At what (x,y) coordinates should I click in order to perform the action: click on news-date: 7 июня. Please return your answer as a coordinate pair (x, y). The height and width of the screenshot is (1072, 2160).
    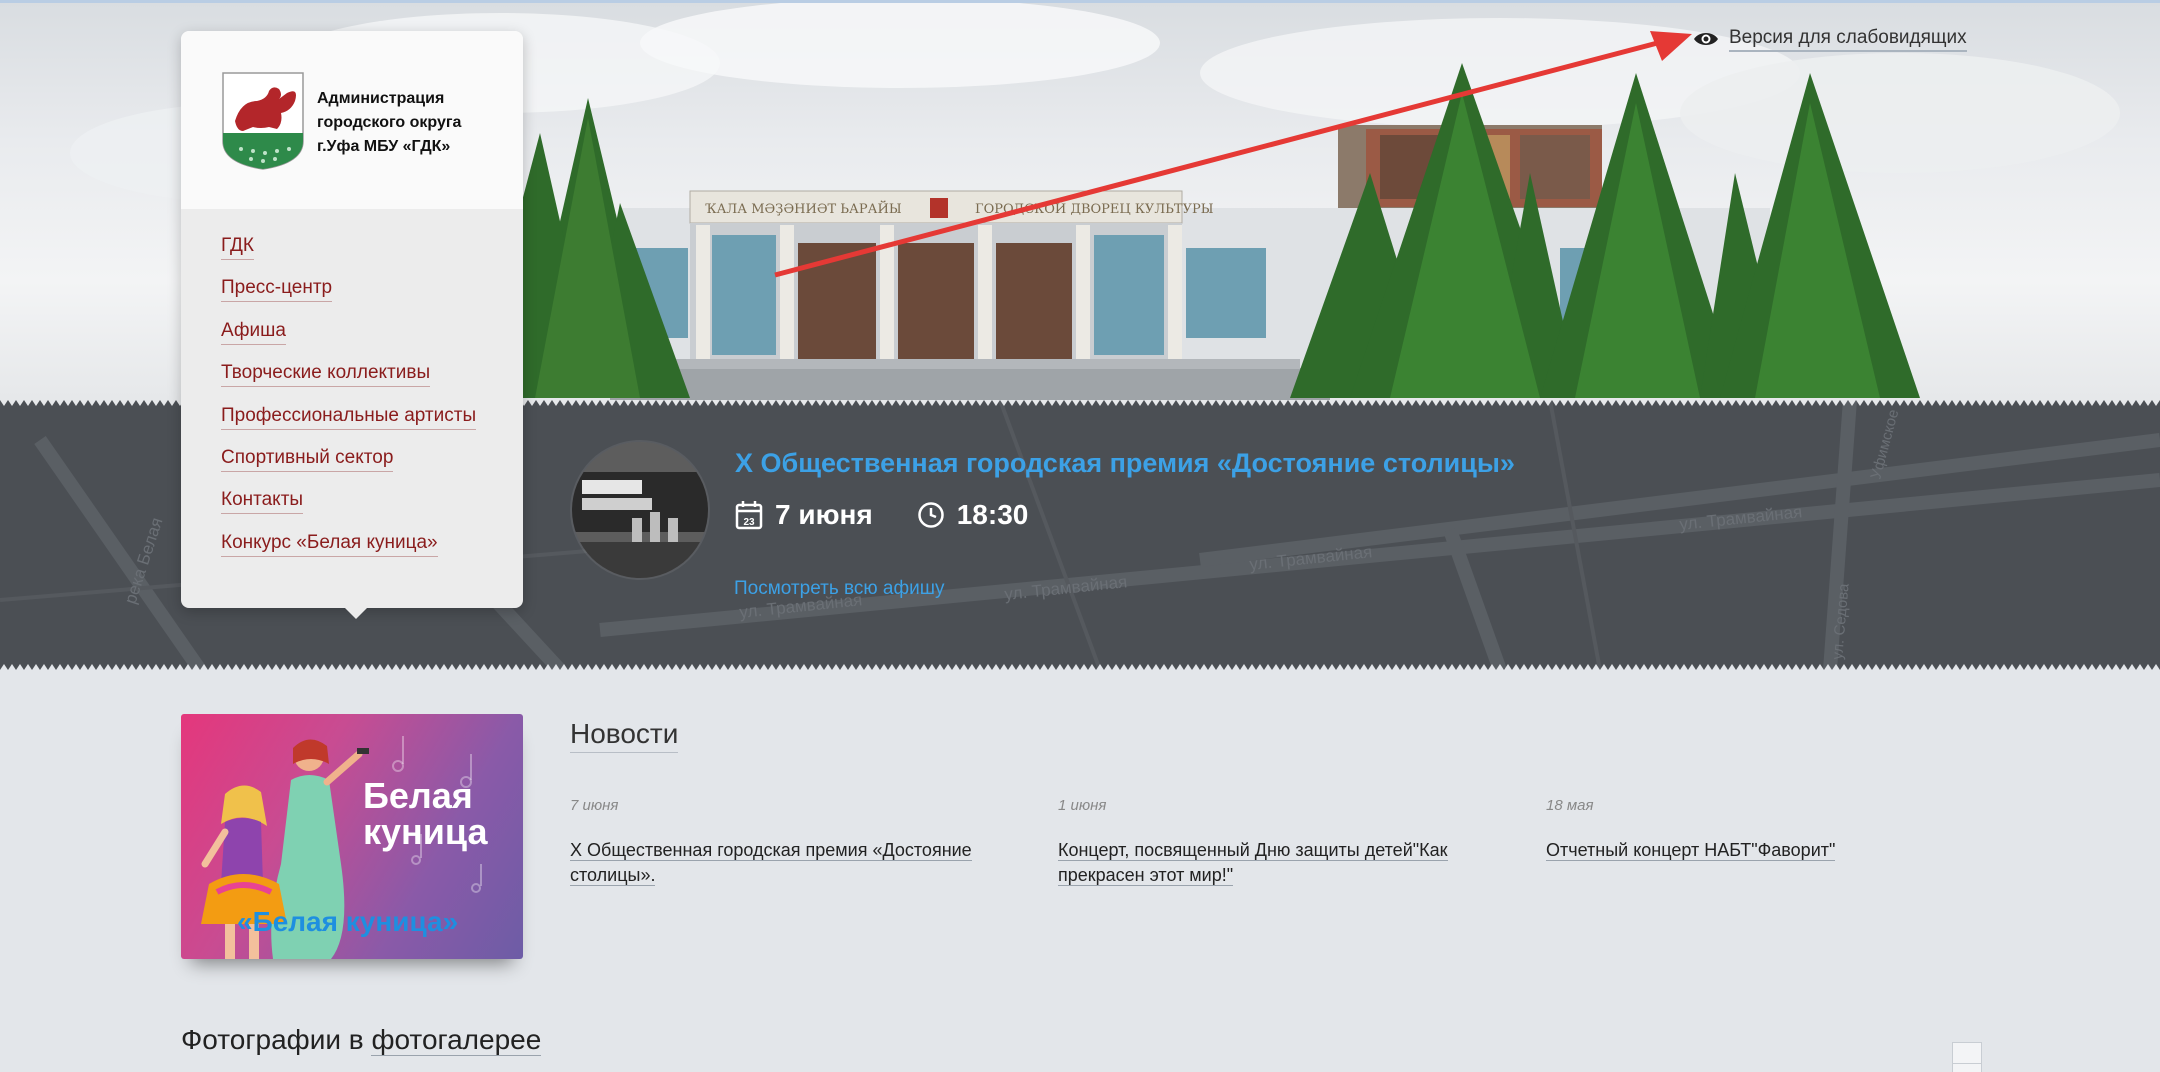
    Looking at the image, I should click on (594, 805).